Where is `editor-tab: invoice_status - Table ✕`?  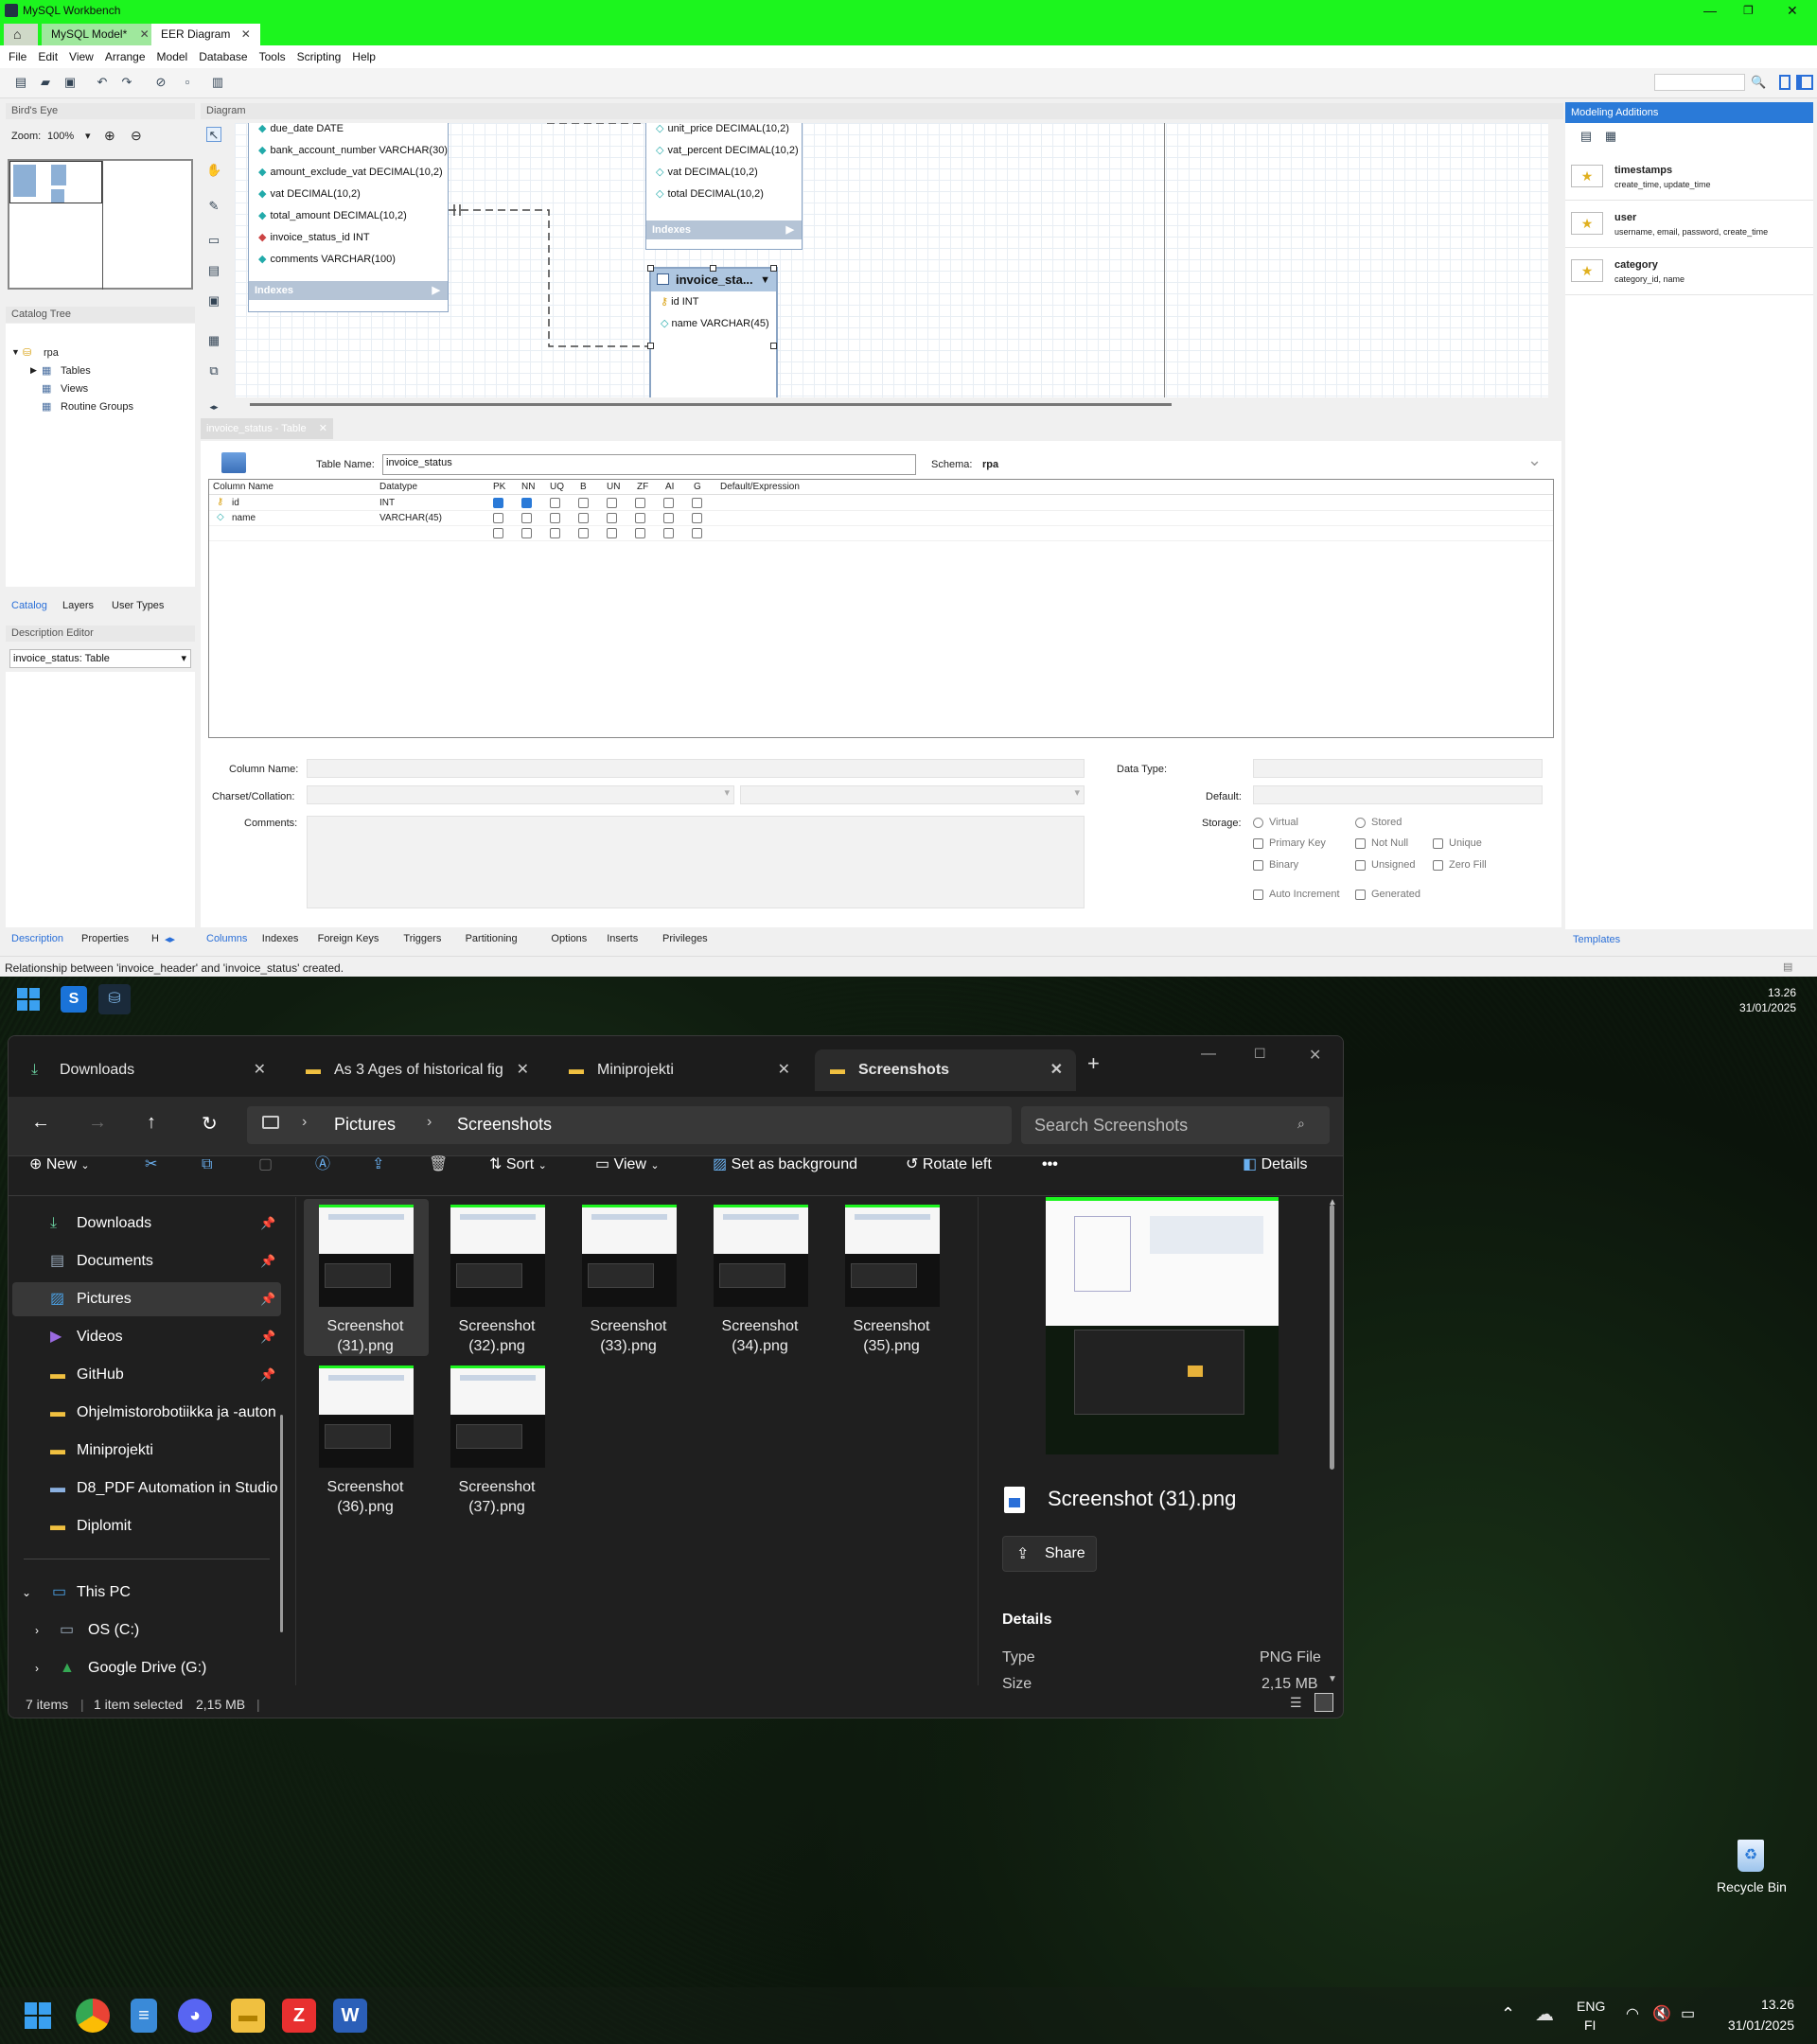 editor-tab: invoice_status - Table ✕ is located at coordinates (267, 428).